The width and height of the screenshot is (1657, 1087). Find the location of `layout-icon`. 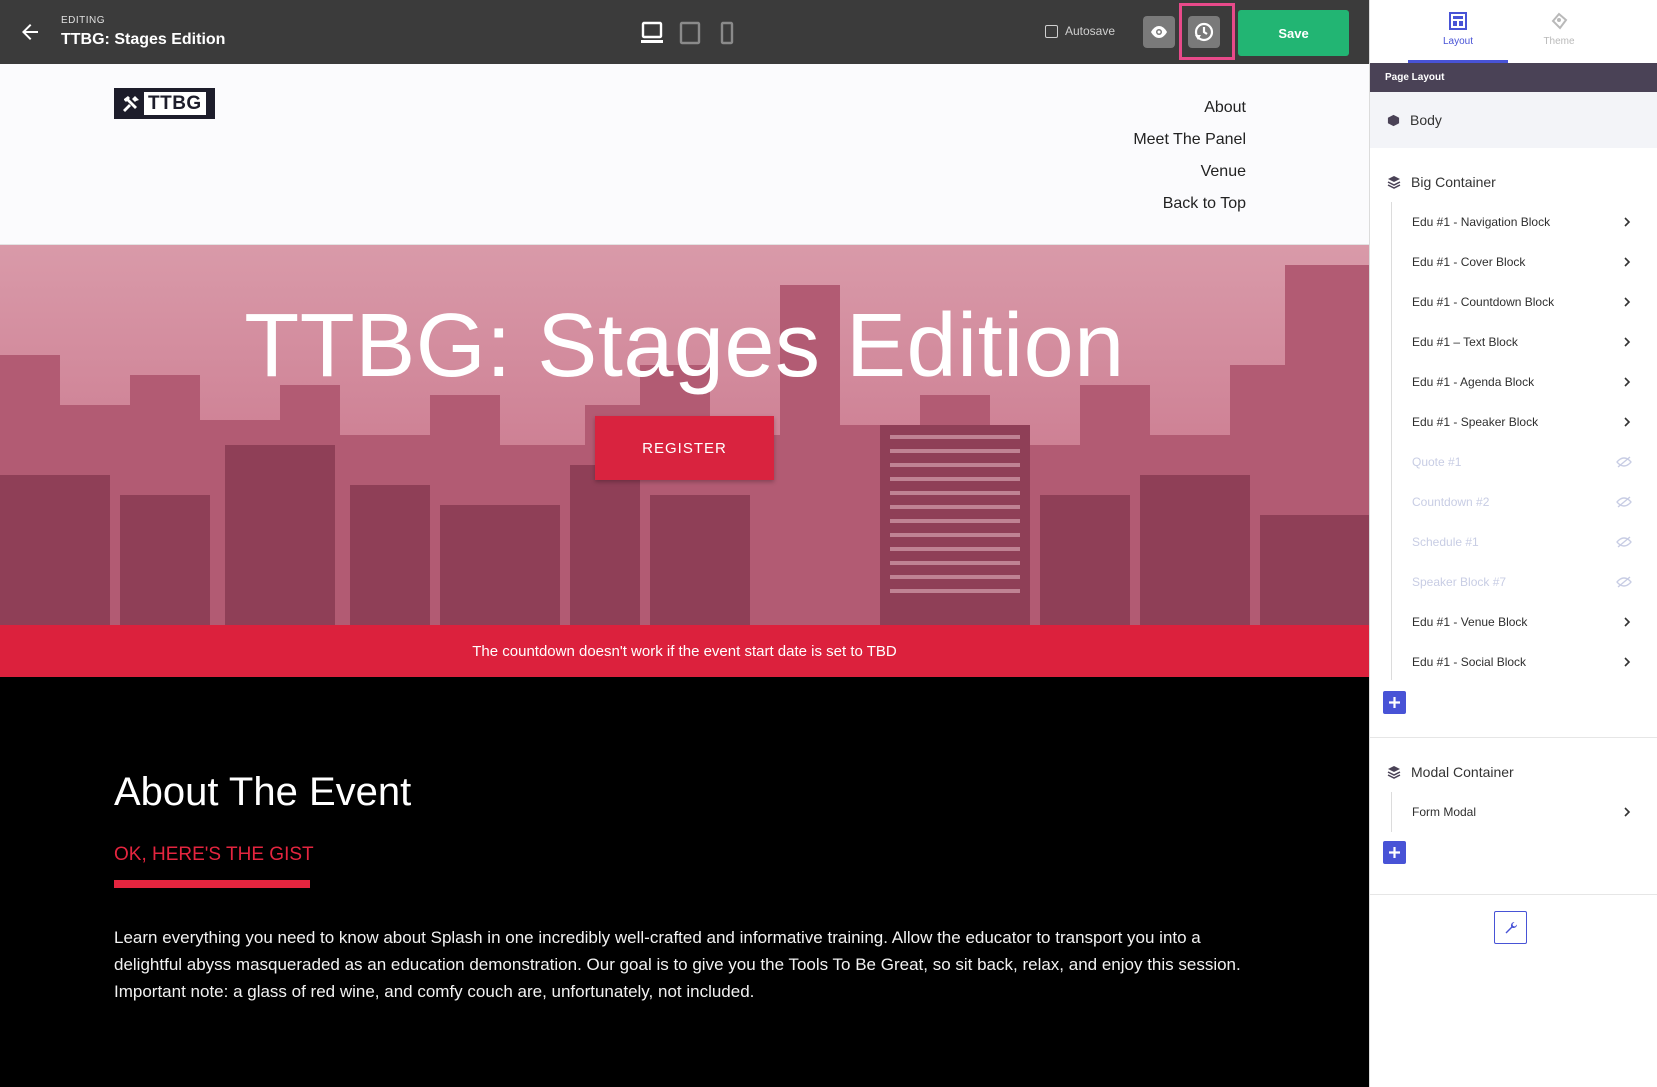

layout-icon is located at coordinates (1458, 21).